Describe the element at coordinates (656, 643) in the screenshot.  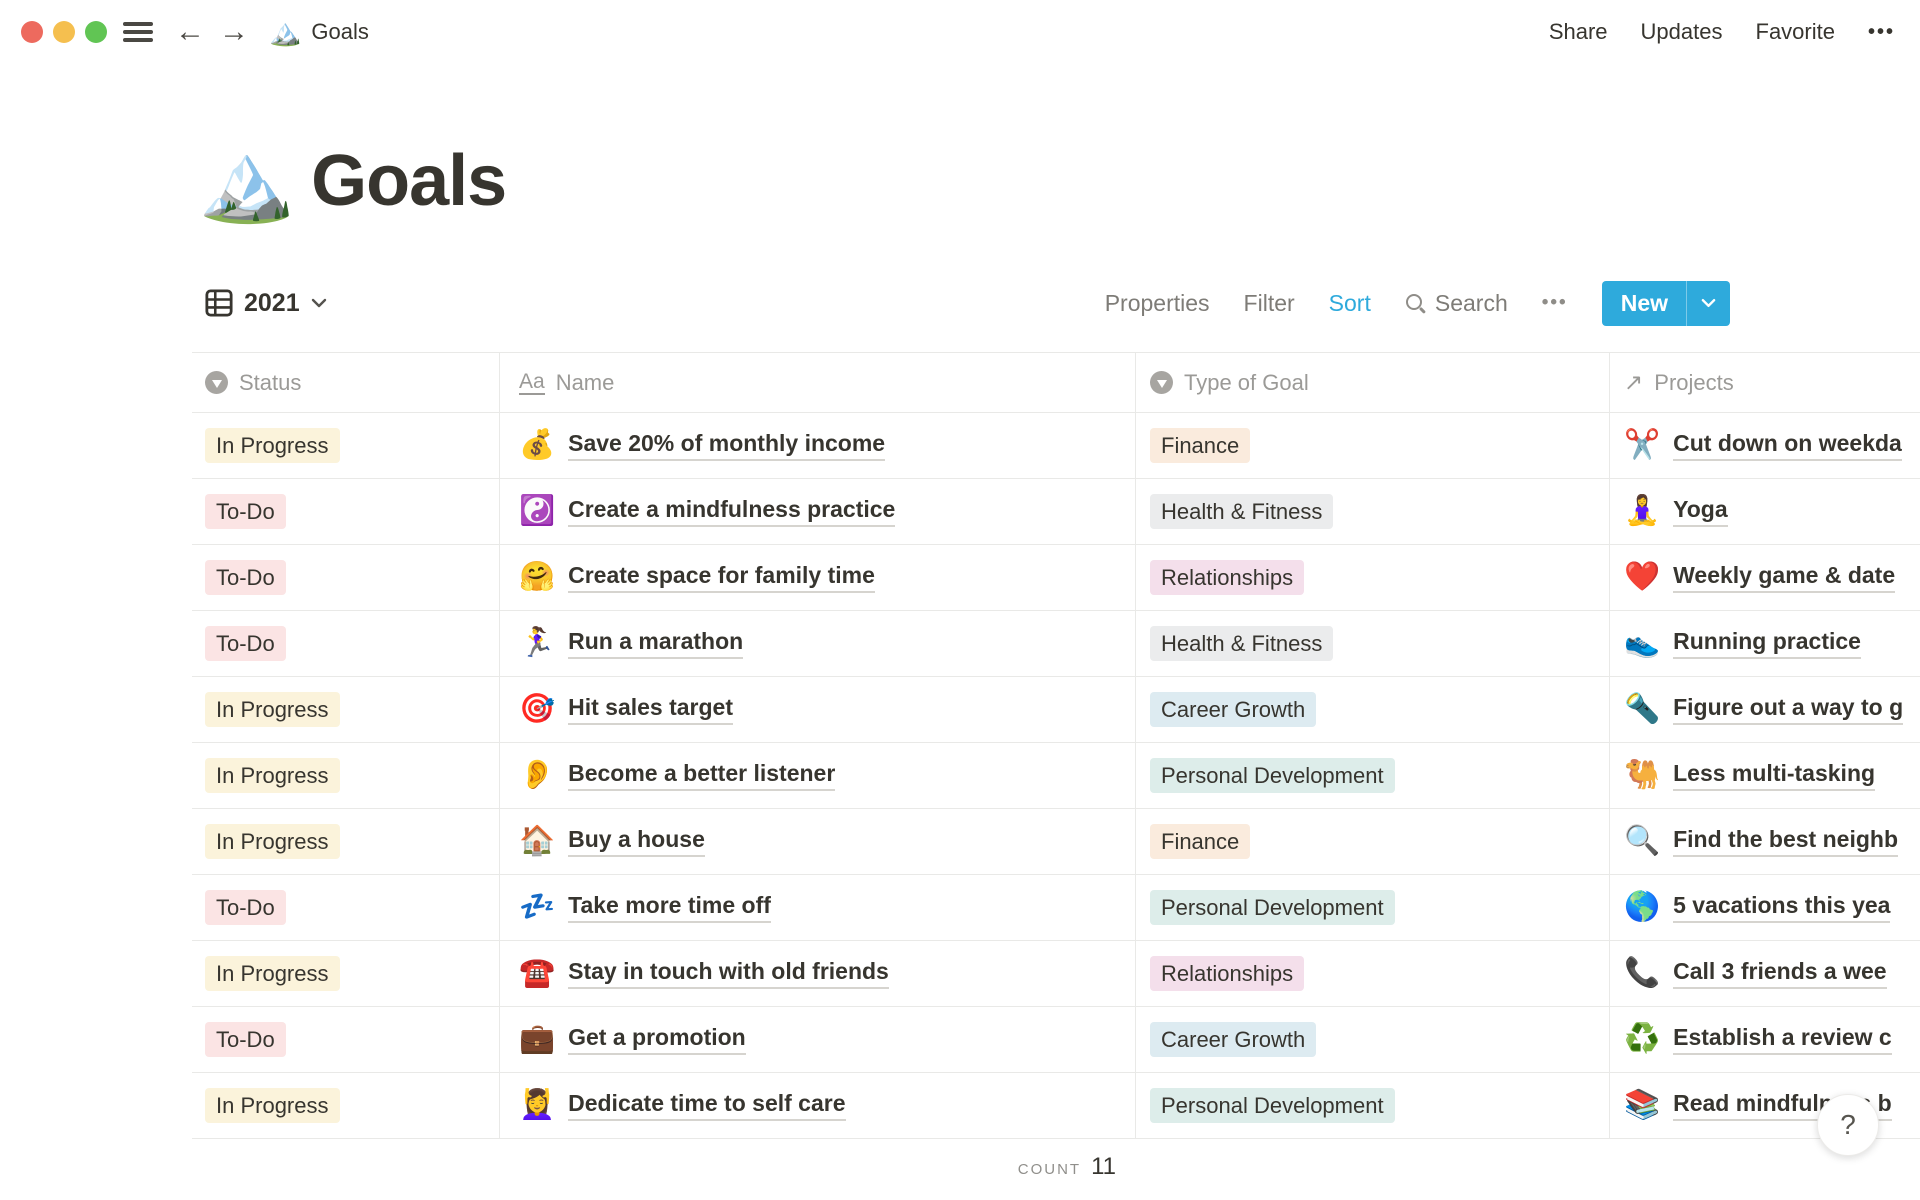
I see `goal-page-link: Run a marathon` at that location.